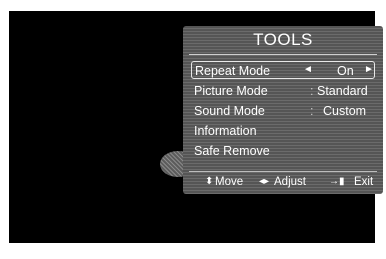 The width and height of the screenshot is (386, 259). I want to click on menu-item-label: Information, so click(225, 131).